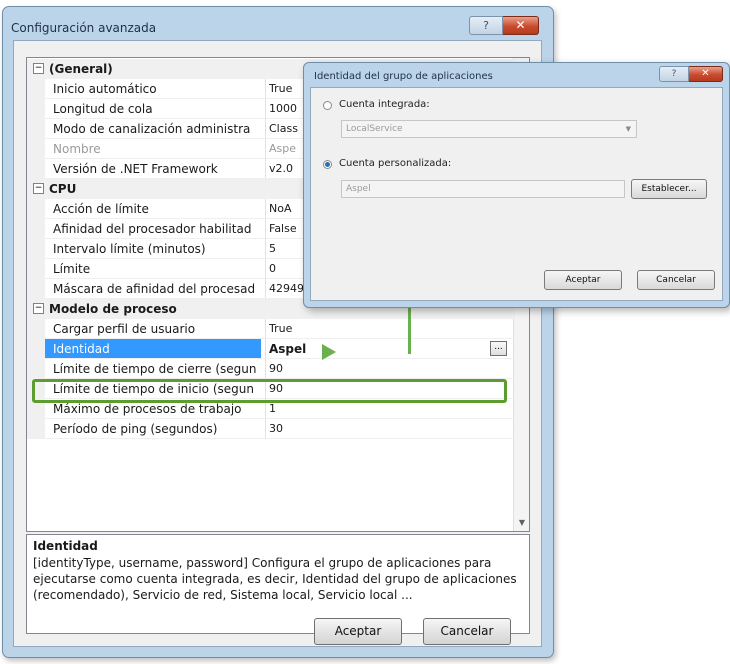 Image resolution: width=730 pixels, height=664 pixels. Describe the element at coordinates (135, 169) in the screenshot. I see `property-name: Versión de .NET Framework` at that location.